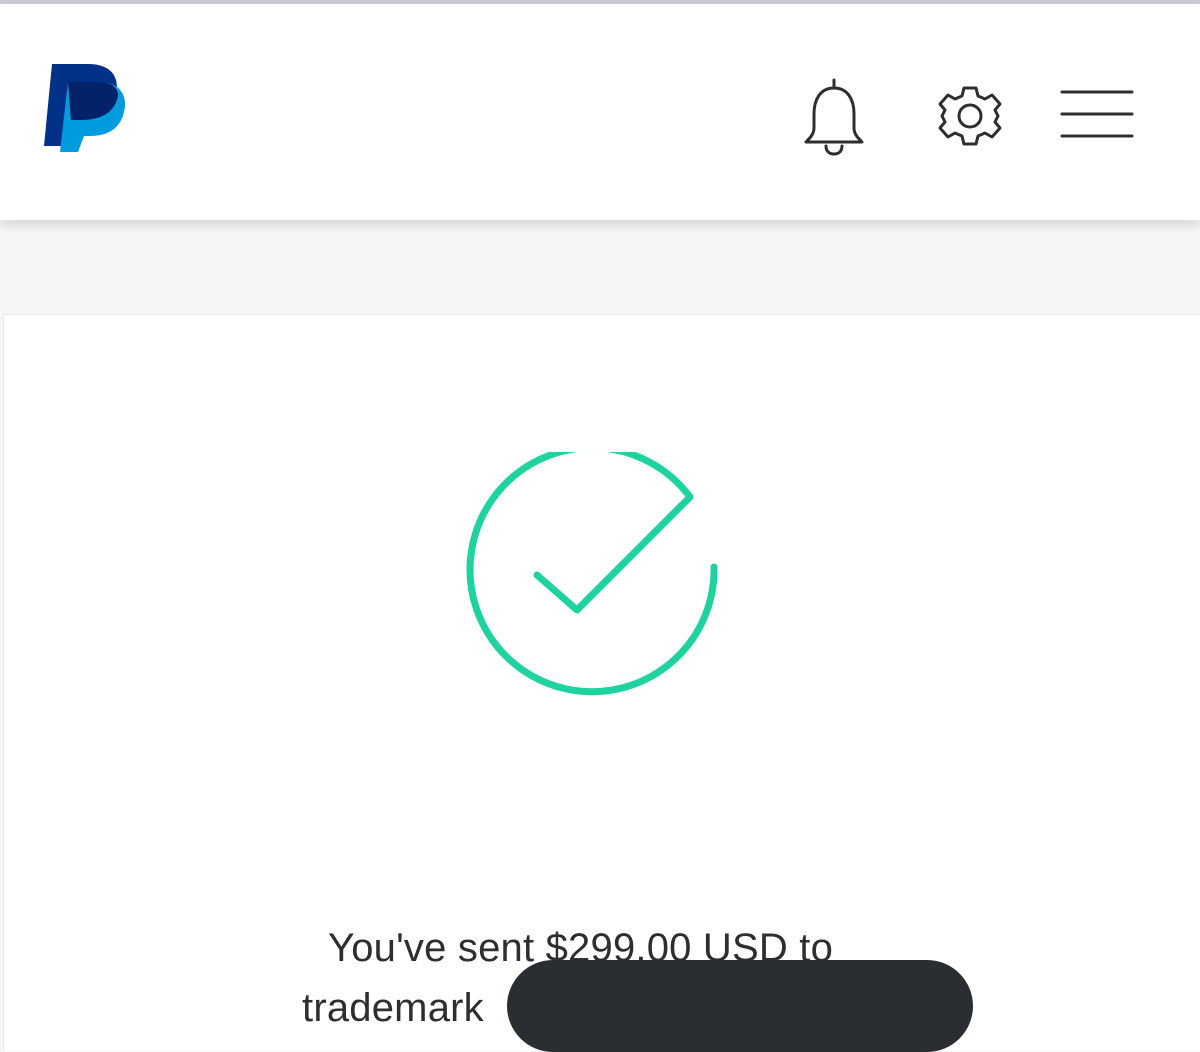  I want to click on checkmark-circle-icon, so click(592, 574).